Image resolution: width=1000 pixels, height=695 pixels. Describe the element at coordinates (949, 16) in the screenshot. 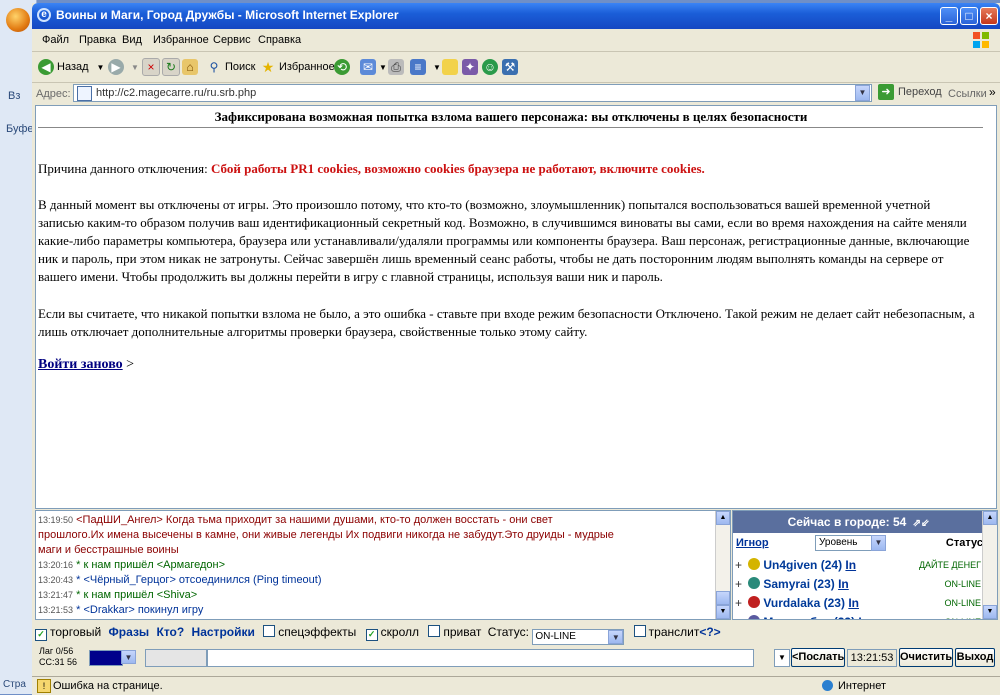

I see `minimize-button: _` at that location.